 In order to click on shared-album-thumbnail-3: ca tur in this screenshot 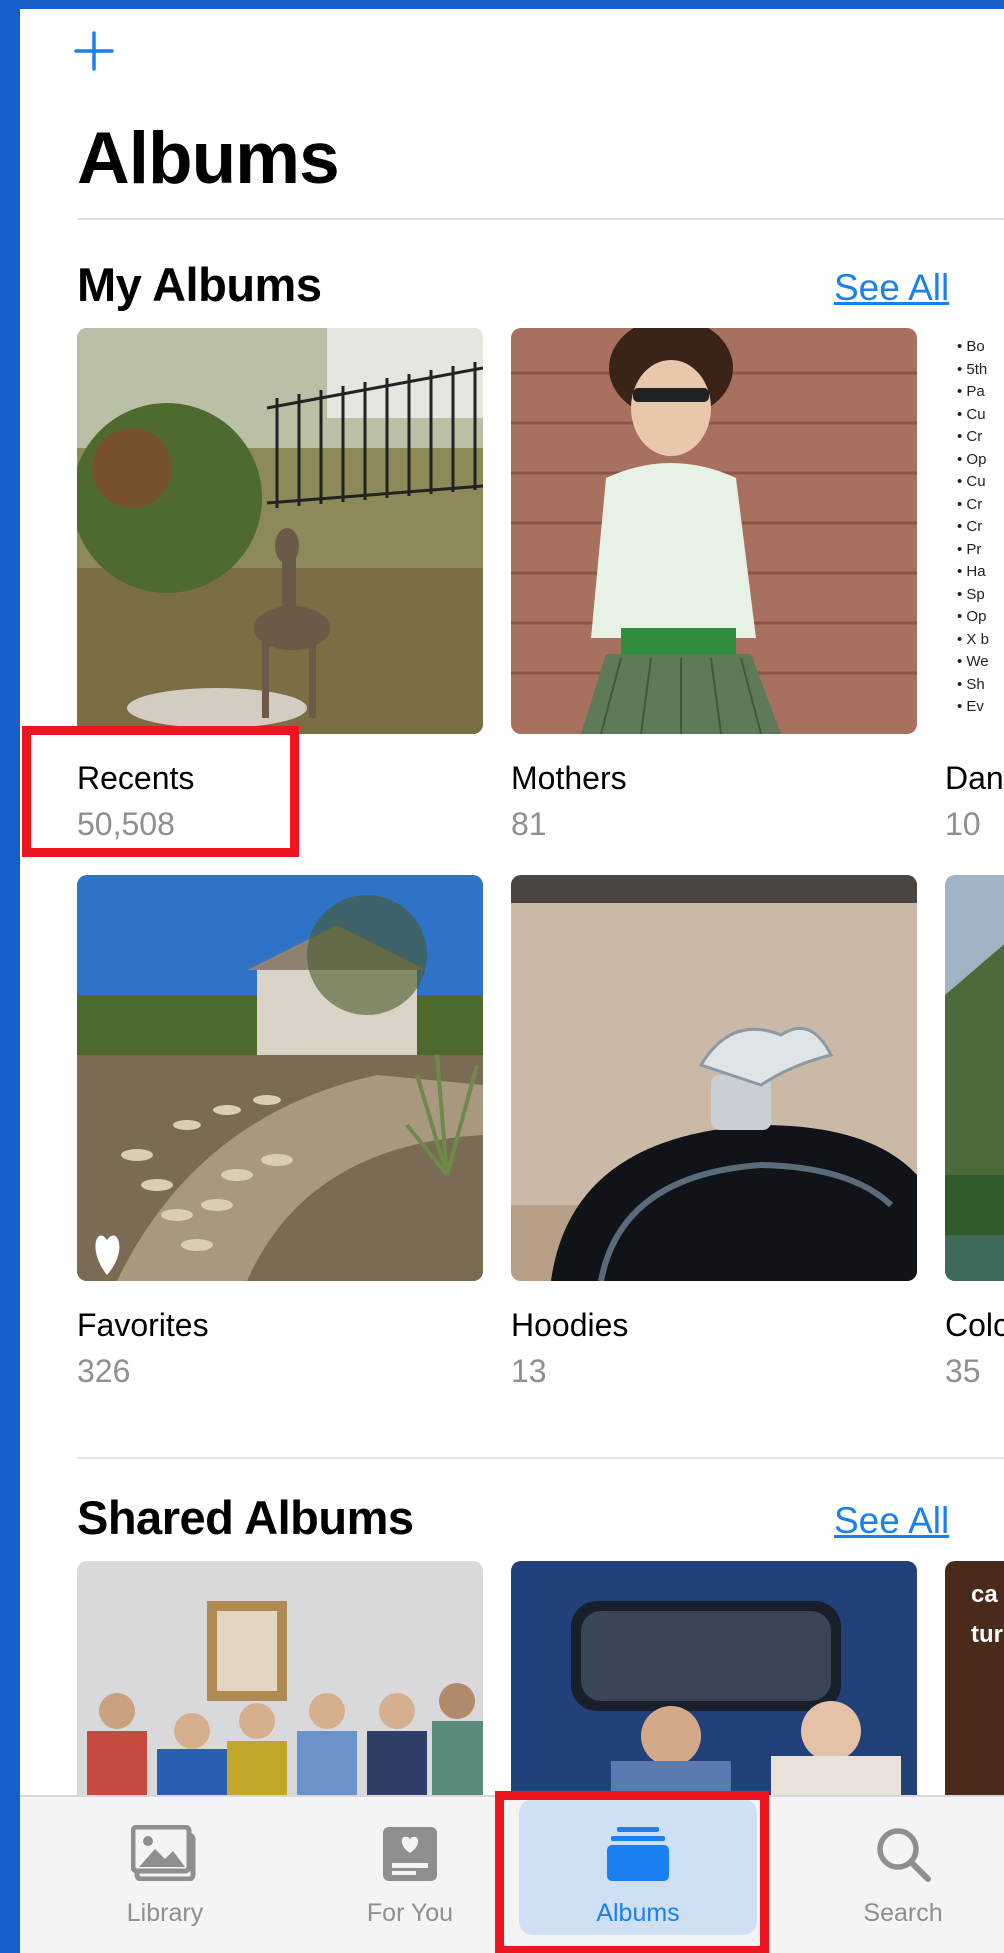, I will do `click(974, 1681)`.